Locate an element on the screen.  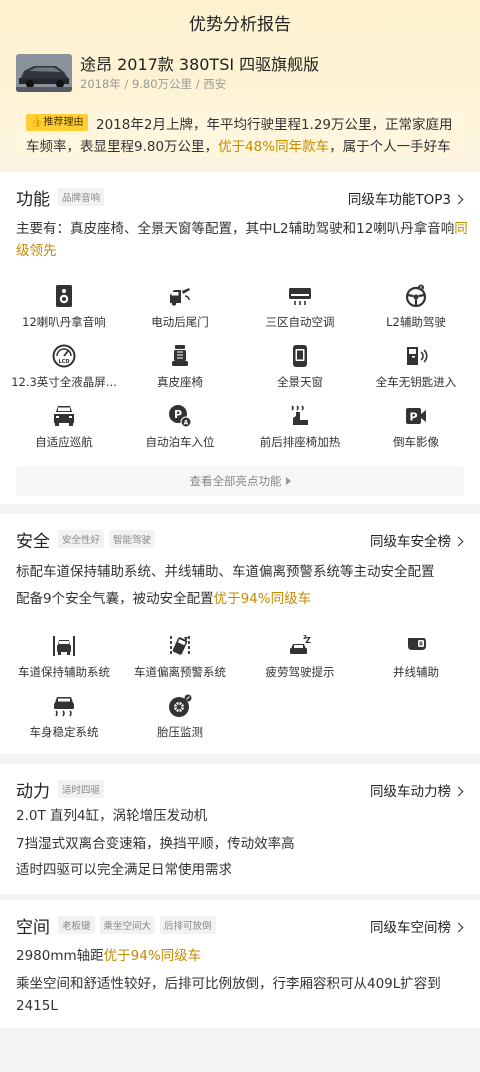
safety-label: 并线辅助 is located at coordinates (416, 672).